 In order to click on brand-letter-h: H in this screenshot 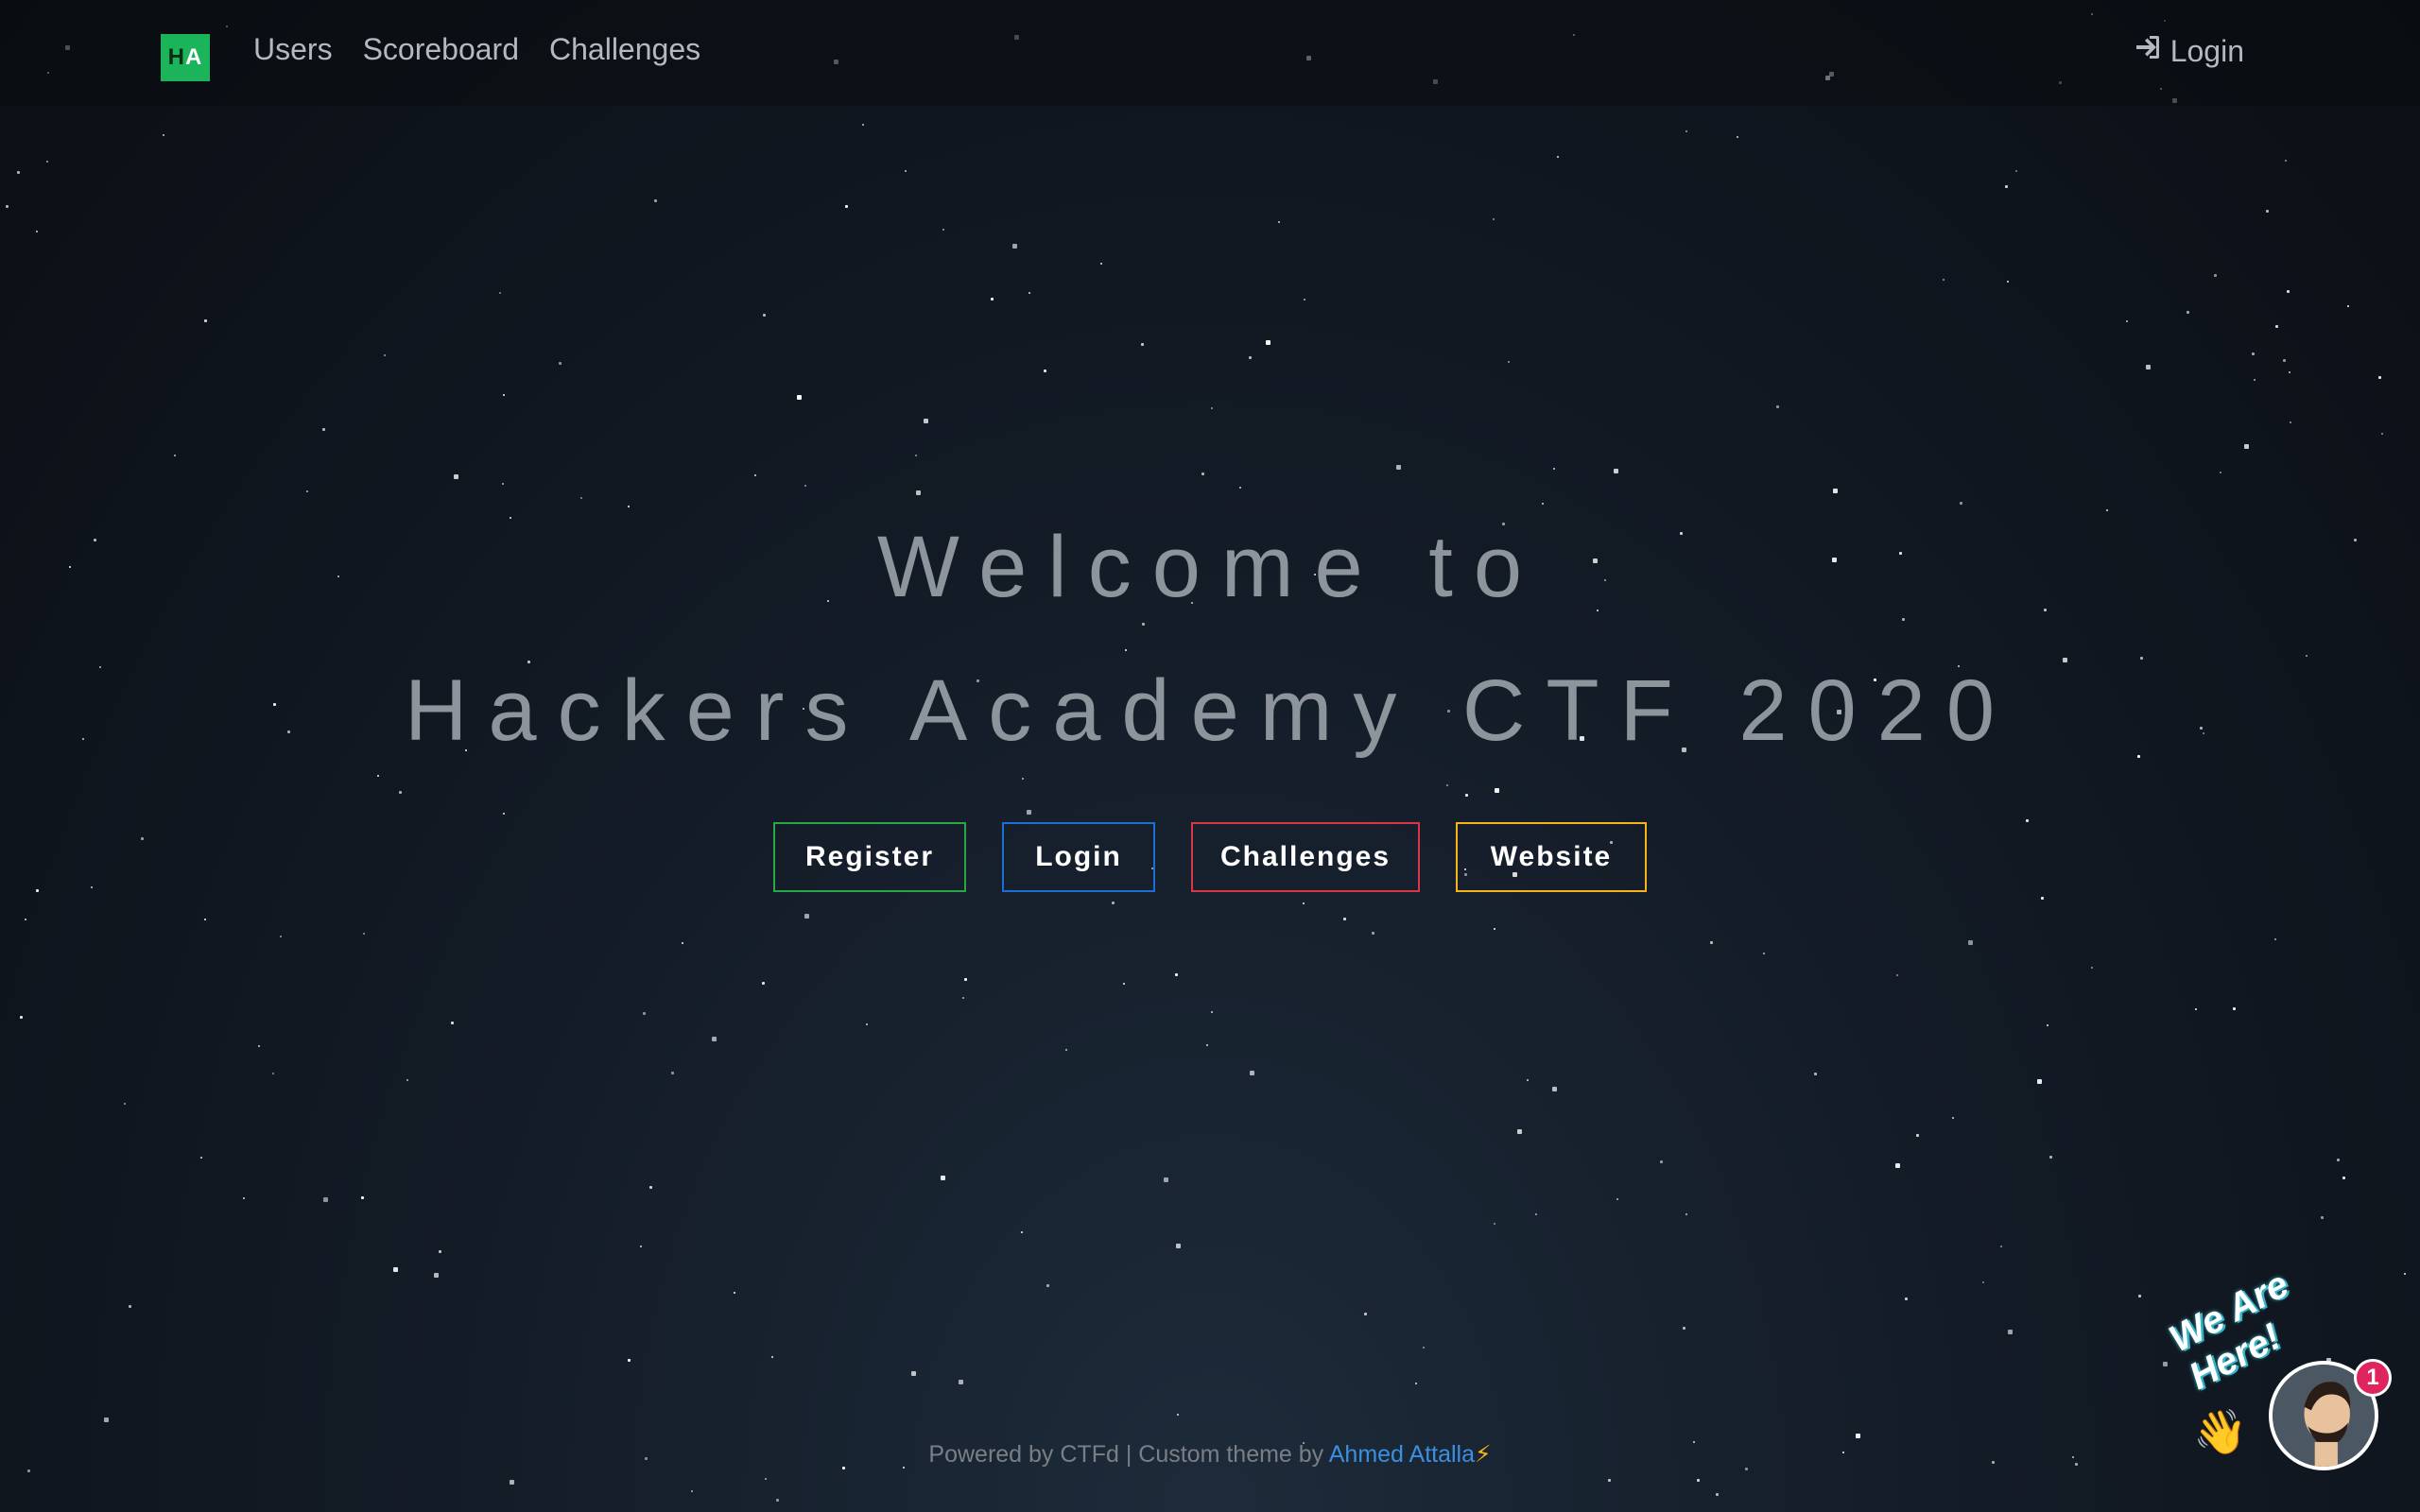, I will do `click(176, 57)`.